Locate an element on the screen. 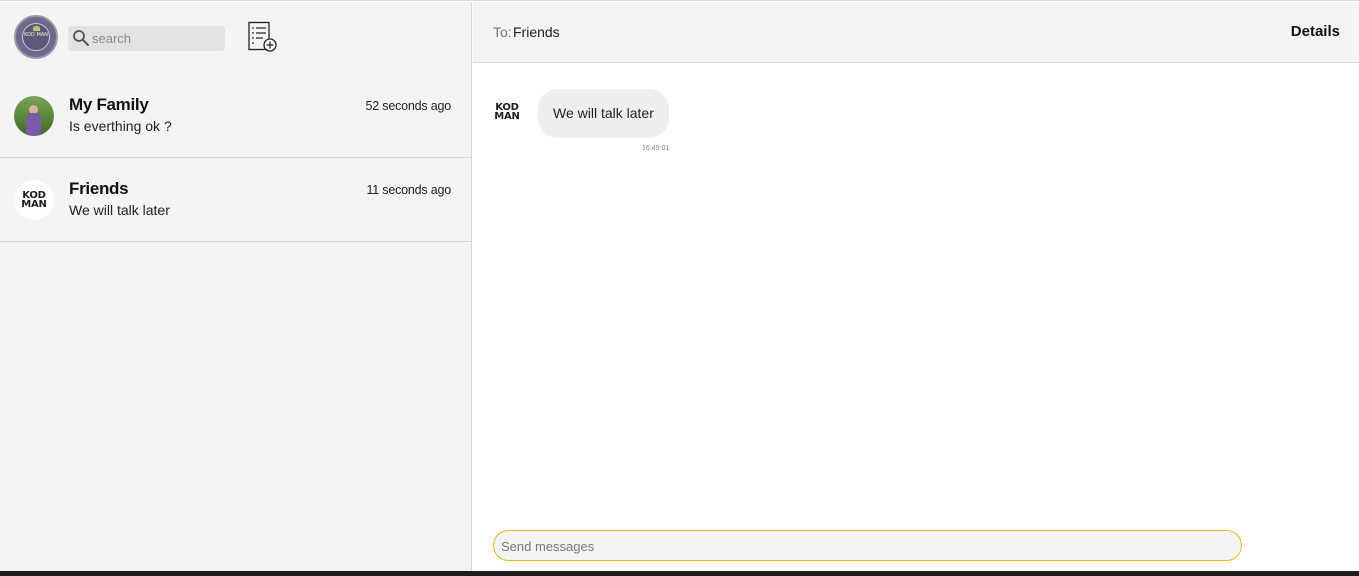 The image size is (1359, 576). profile-avatar: KOD MAN is located at coordinates (36, 37).